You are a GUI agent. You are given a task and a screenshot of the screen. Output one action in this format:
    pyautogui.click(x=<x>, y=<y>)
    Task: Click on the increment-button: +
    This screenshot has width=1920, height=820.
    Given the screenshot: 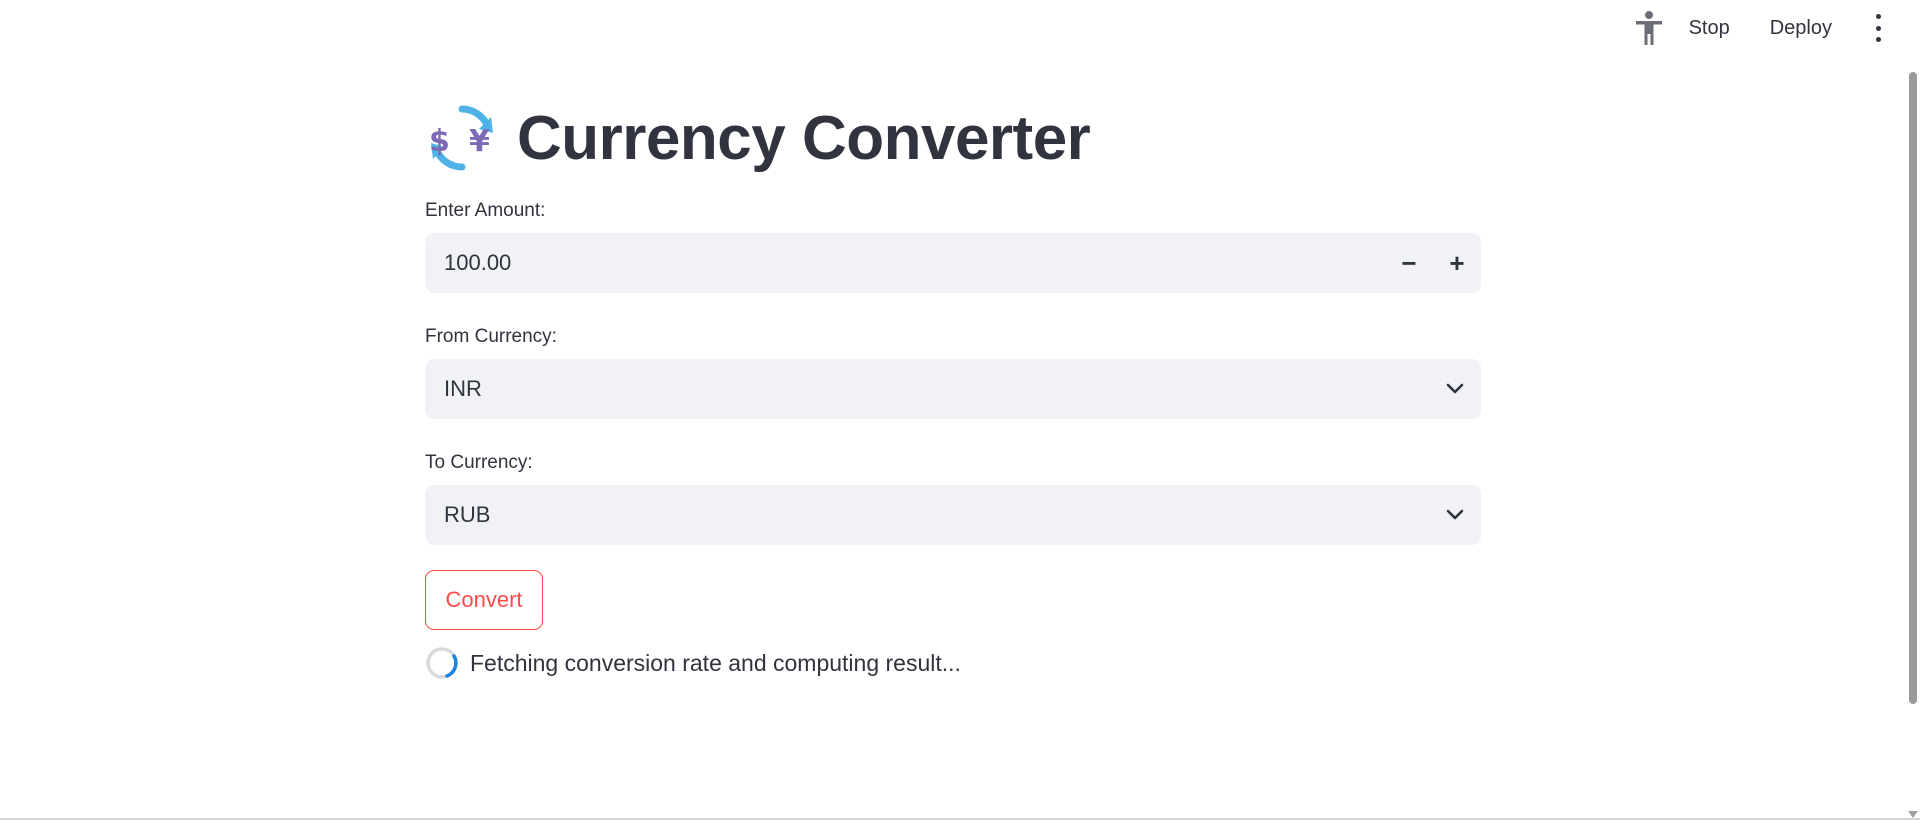 What is the action you would take?
    pyautogui.click(x=1457, y=263)
    